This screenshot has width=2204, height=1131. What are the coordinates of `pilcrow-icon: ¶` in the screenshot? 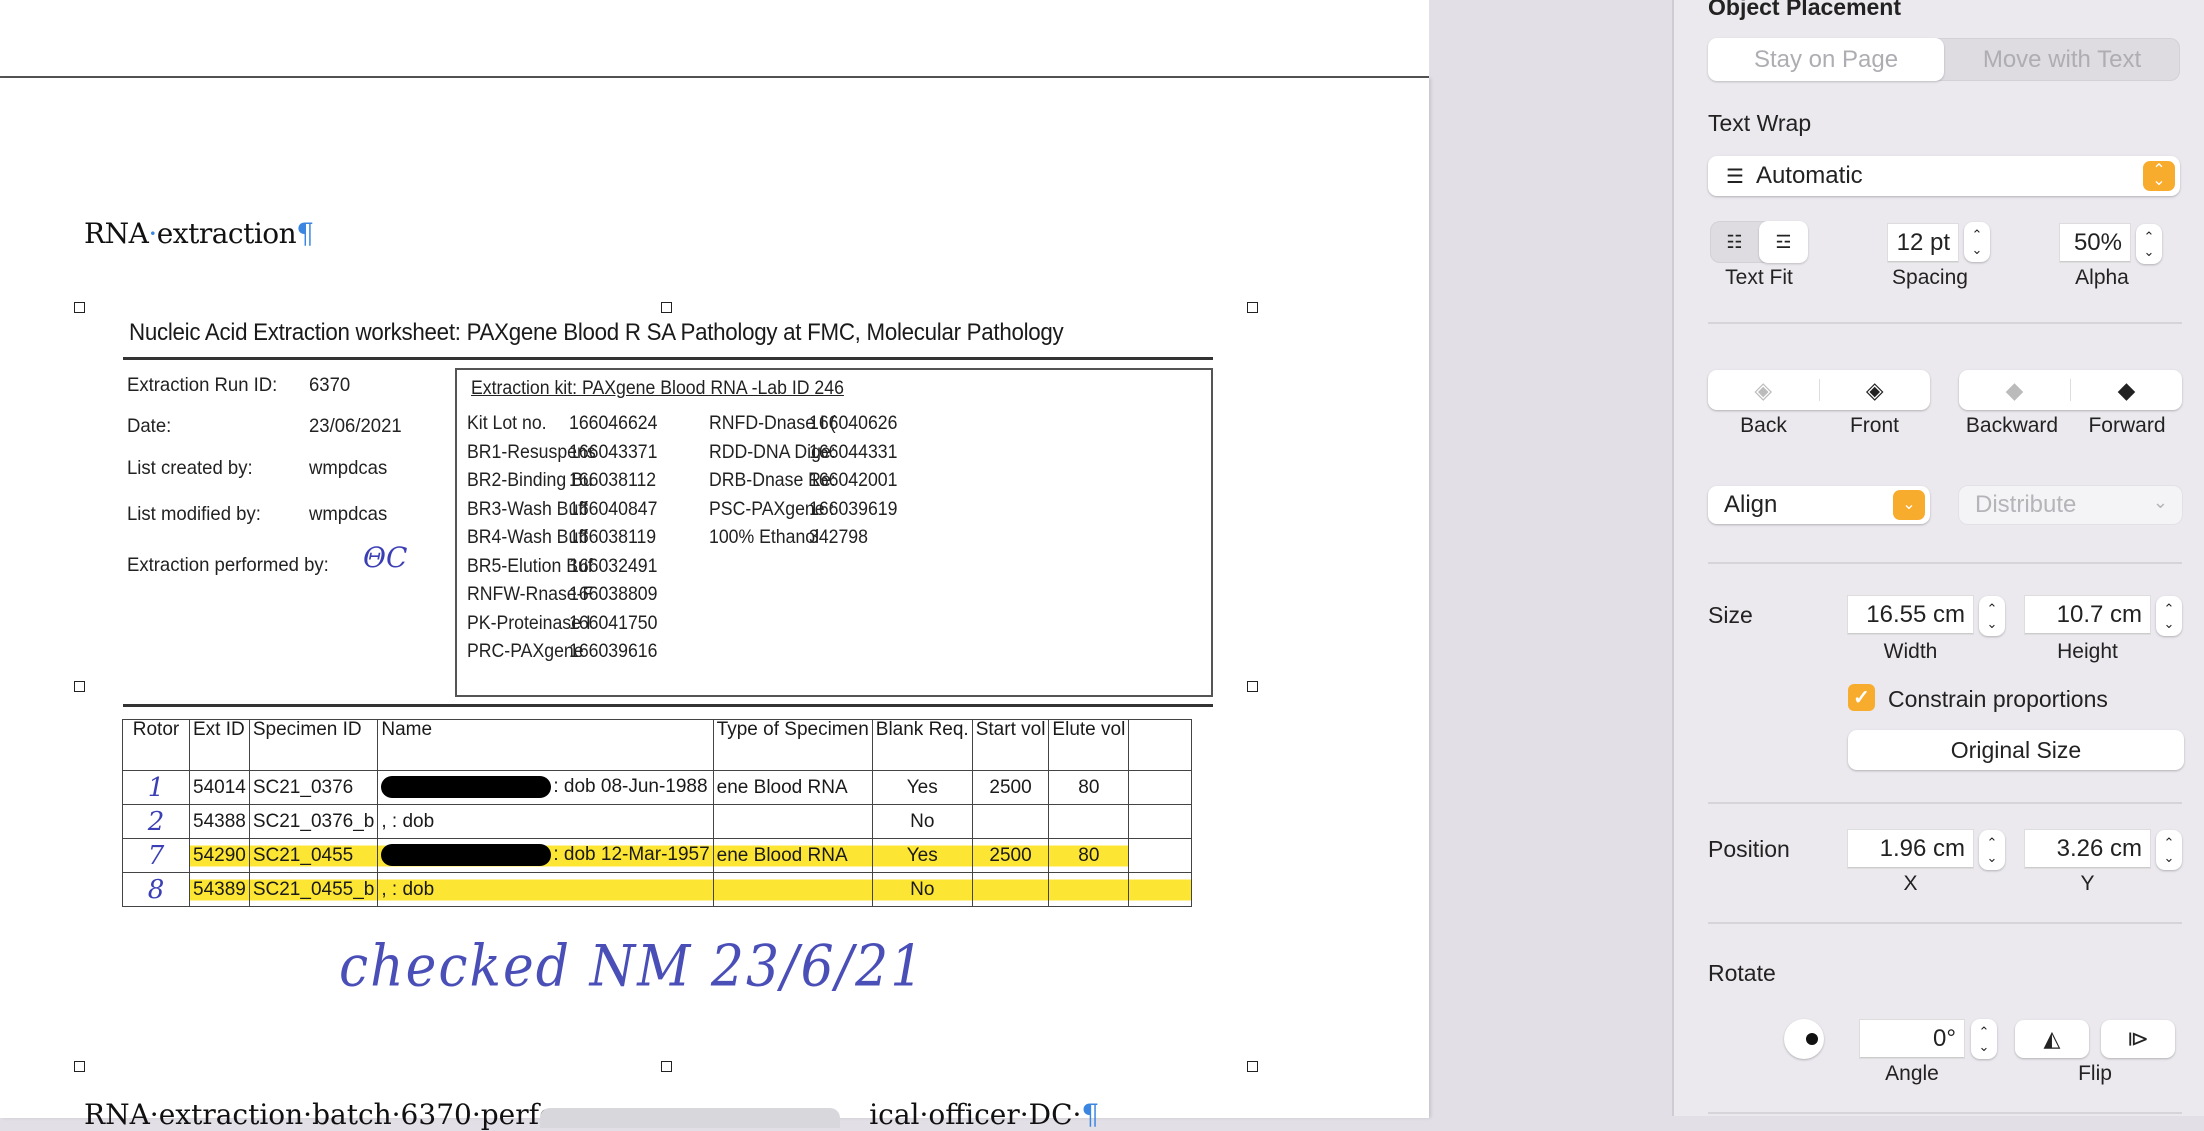 It's located at (305, 233).